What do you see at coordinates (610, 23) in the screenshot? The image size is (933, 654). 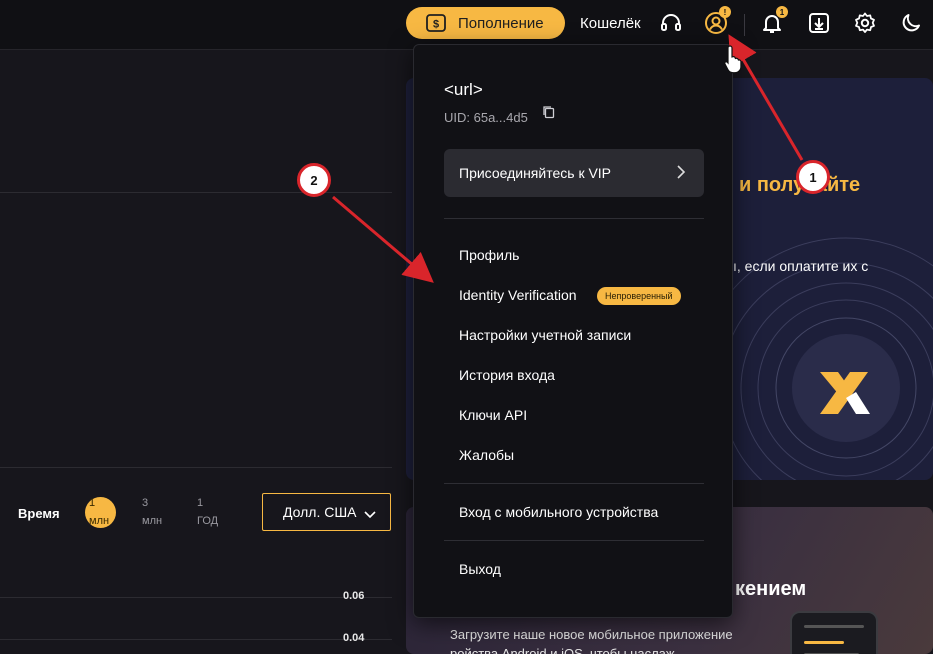 I see `wallet-link: Кошелёк` at bounding box center [610, 23].